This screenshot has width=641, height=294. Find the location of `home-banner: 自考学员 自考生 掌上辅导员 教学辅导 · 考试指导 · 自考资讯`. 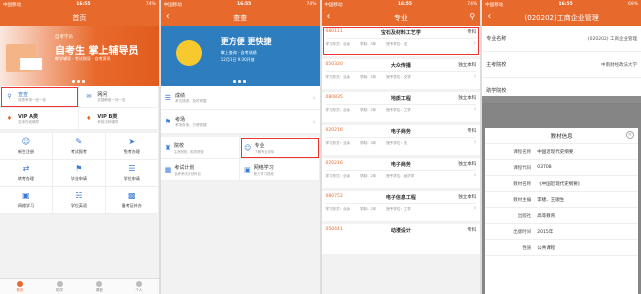

home-banner: 自考学员 自考生 掌上辅导员 教学辅导 · 考试指导 · 自考资讯 is located at coordinates (79, 56).